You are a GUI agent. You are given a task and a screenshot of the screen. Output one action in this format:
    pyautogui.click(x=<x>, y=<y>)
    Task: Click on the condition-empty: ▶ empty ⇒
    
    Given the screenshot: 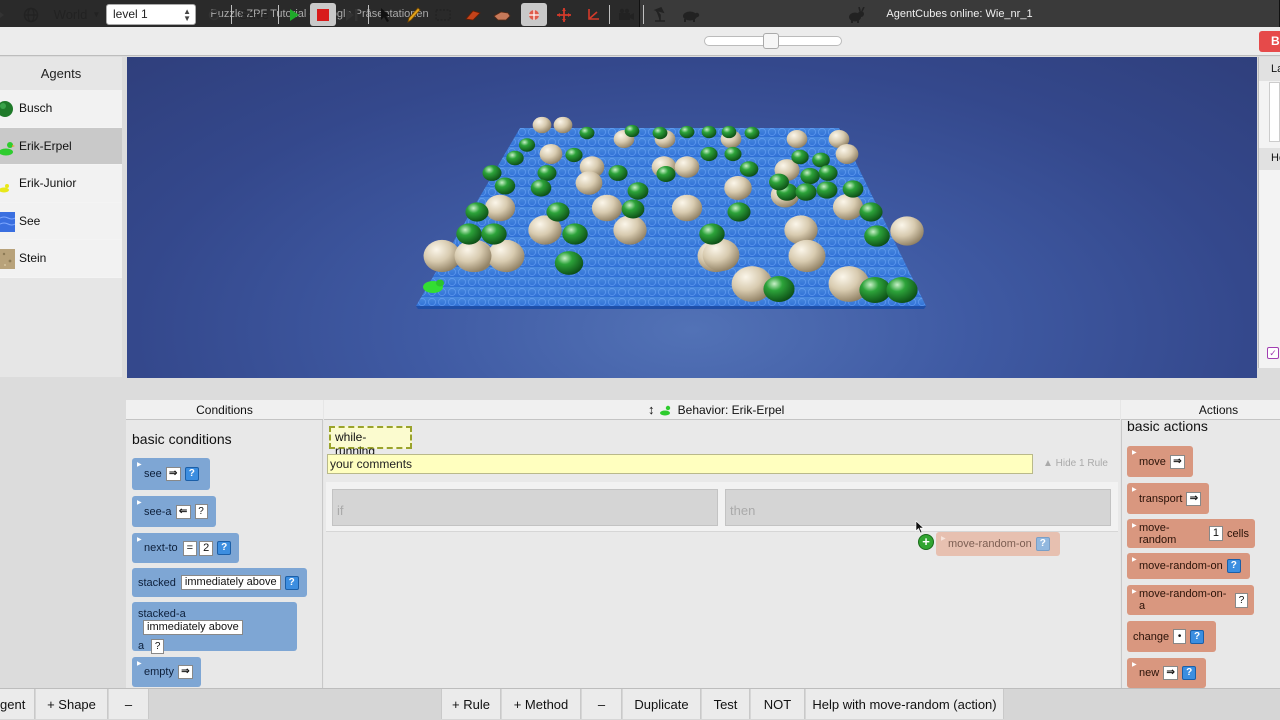 What is the action you would take?
    pyautogui.click(x=166, y=672)
    